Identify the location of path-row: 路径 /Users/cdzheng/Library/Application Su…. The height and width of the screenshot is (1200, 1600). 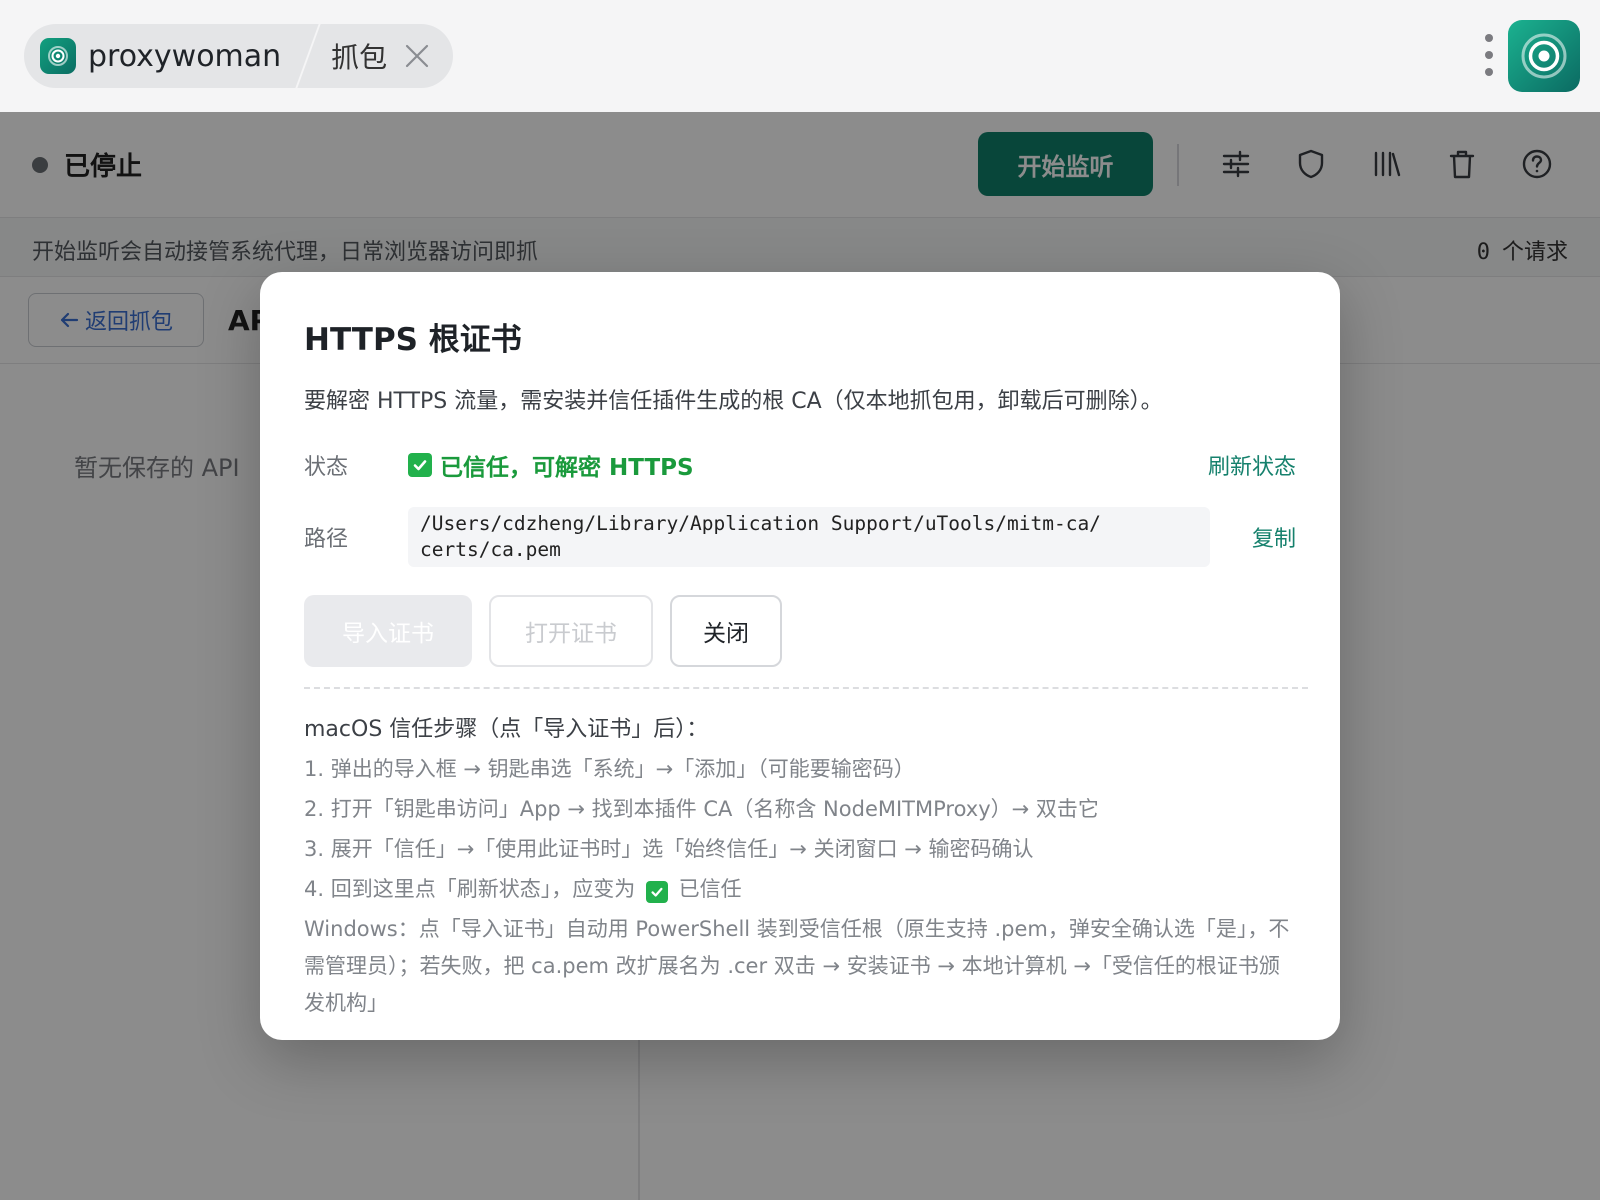
(800, 537).